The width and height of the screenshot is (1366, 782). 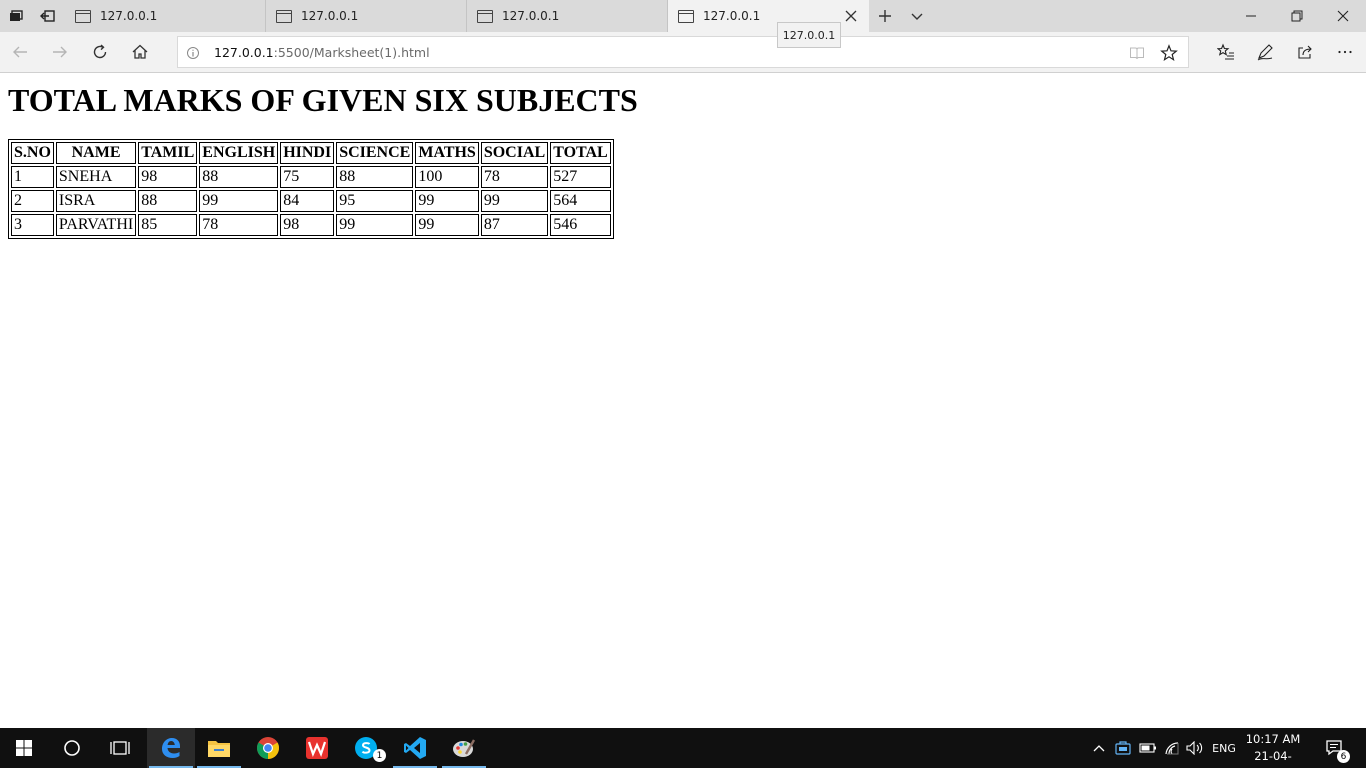 What do you see at coordinates (1148, 748) in the screenshot?
I see `battery-icon` at bounding box center [1148, 748].